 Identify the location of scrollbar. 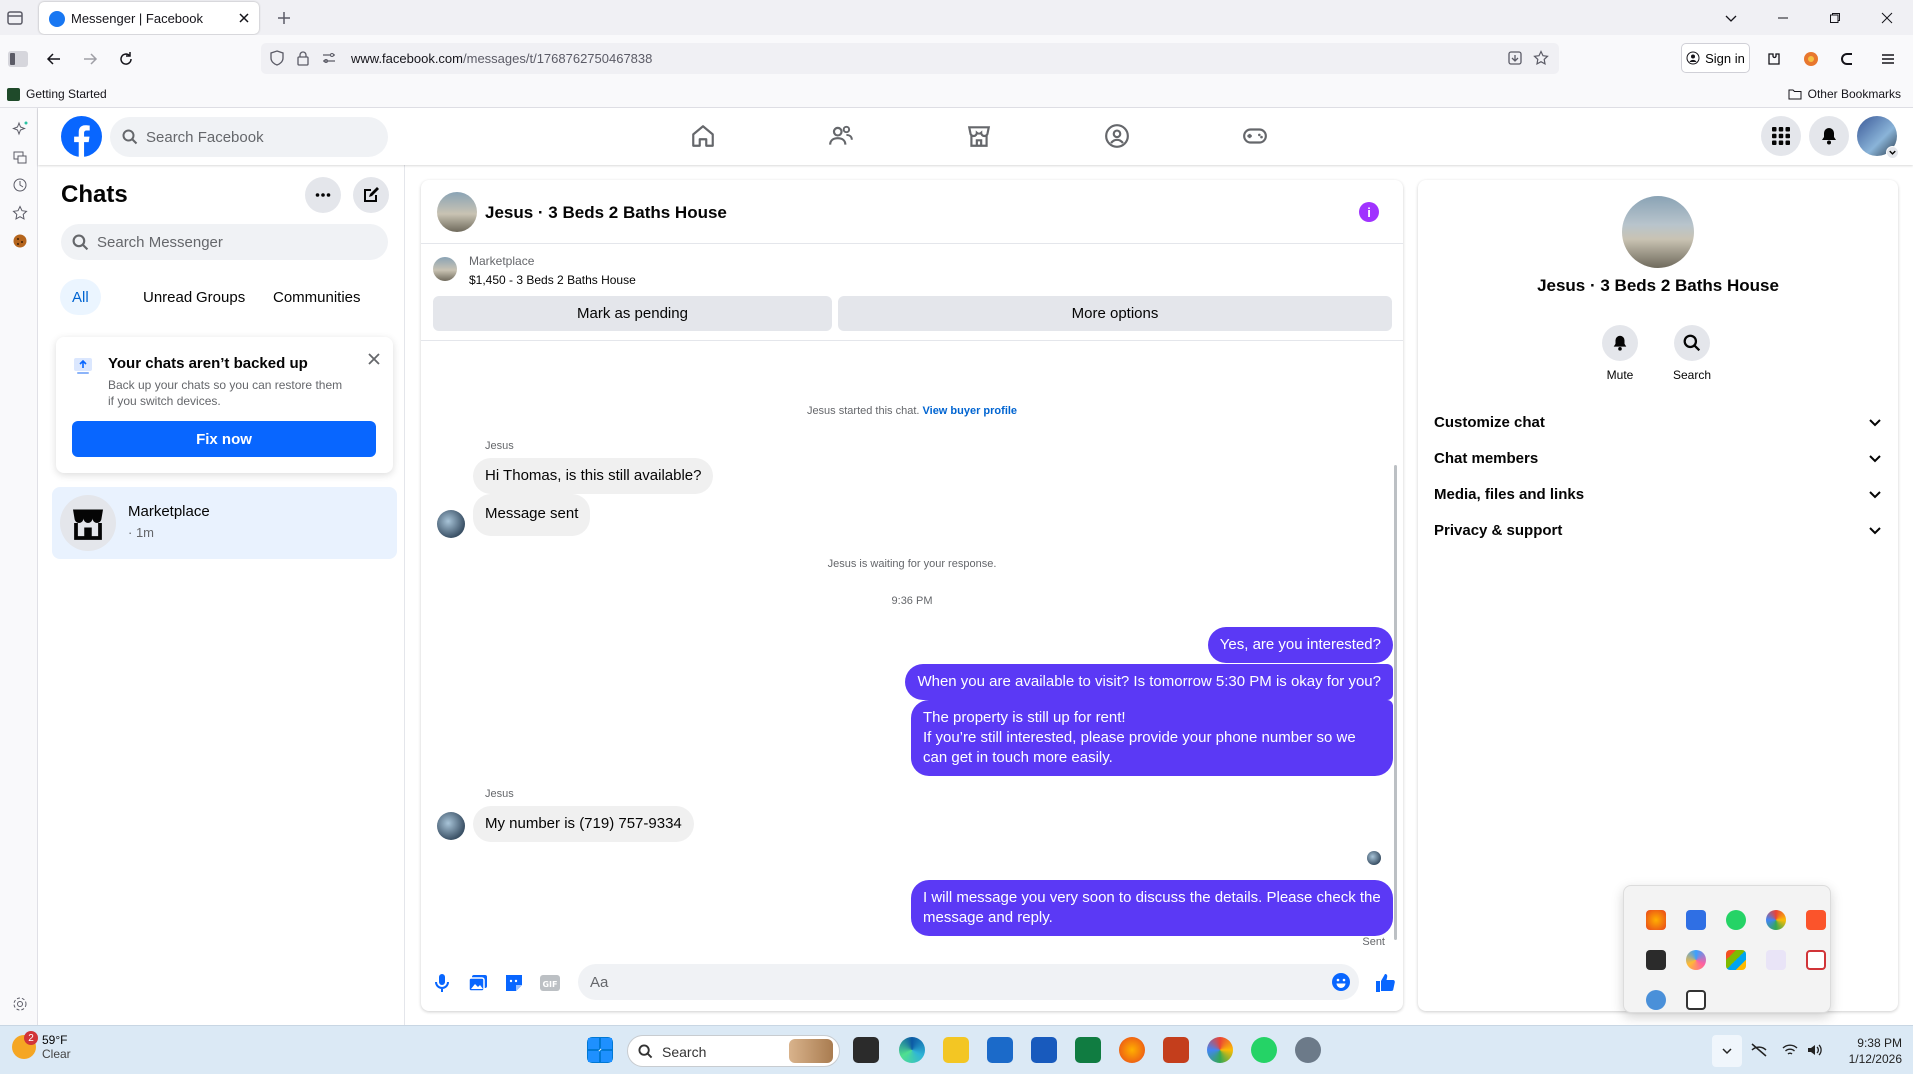
(1395, 702).